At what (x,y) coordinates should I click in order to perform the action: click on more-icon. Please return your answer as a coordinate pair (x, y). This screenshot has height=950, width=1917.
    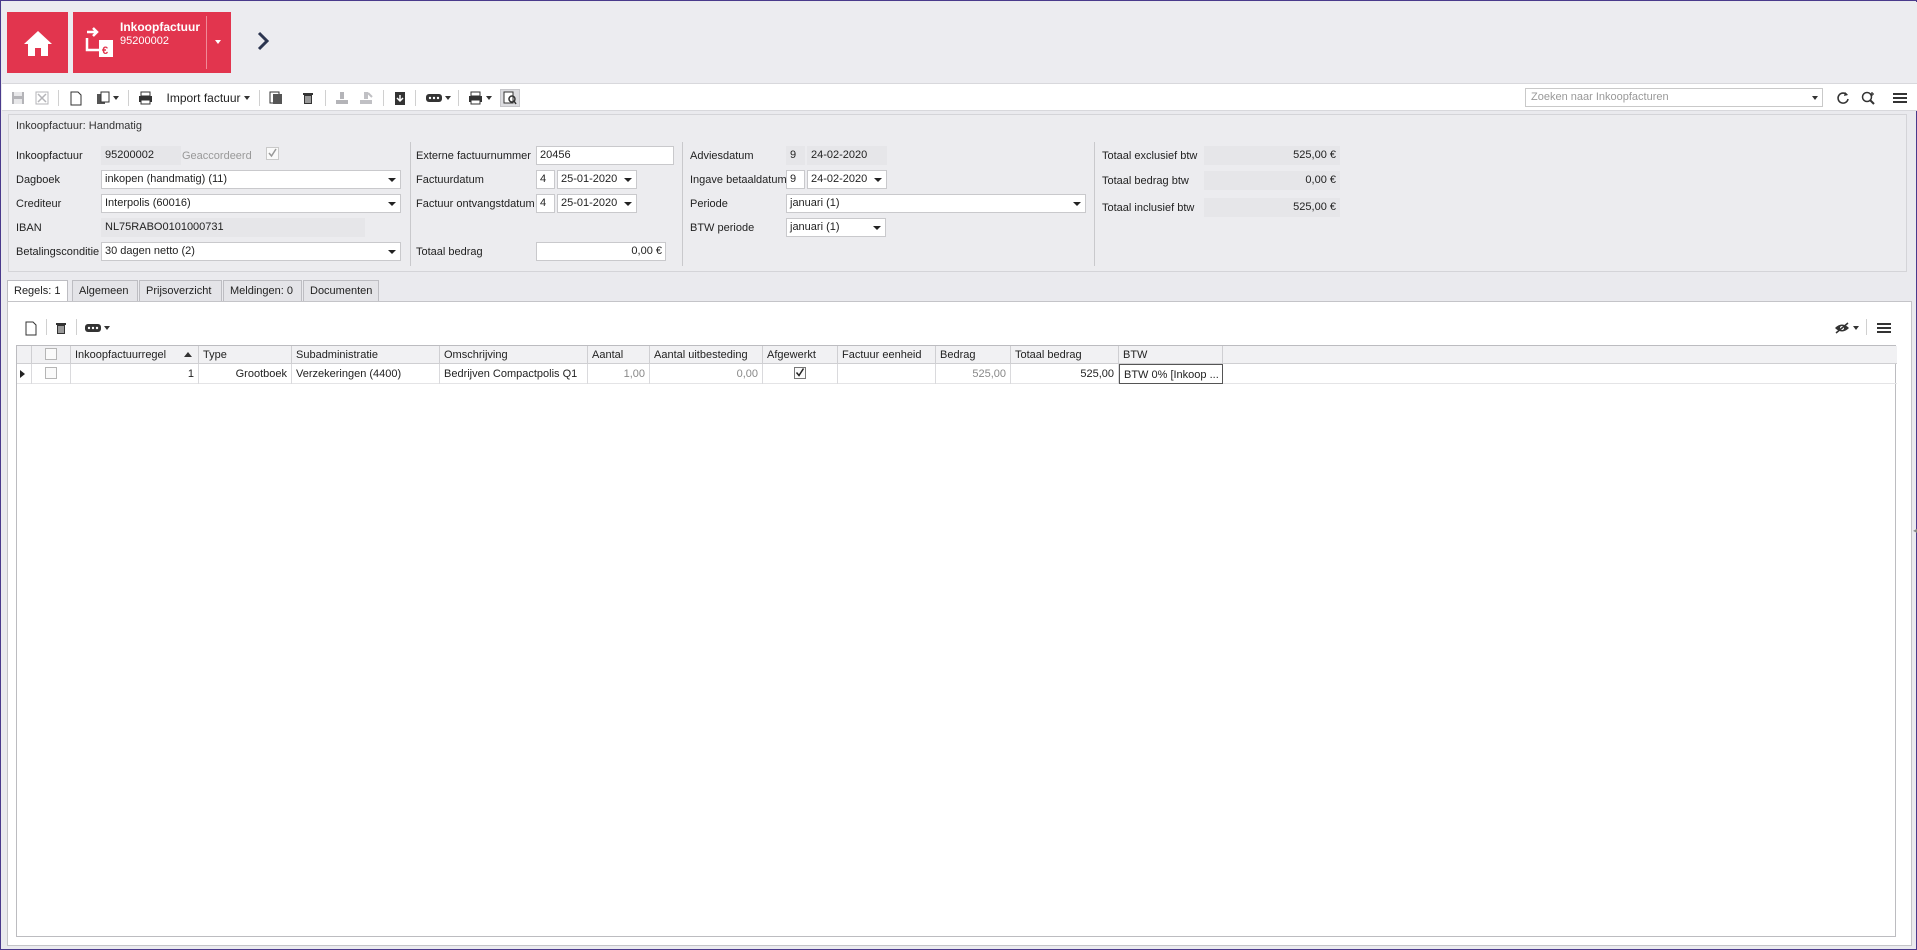
    Looking at the image, I should click on (92, 328).